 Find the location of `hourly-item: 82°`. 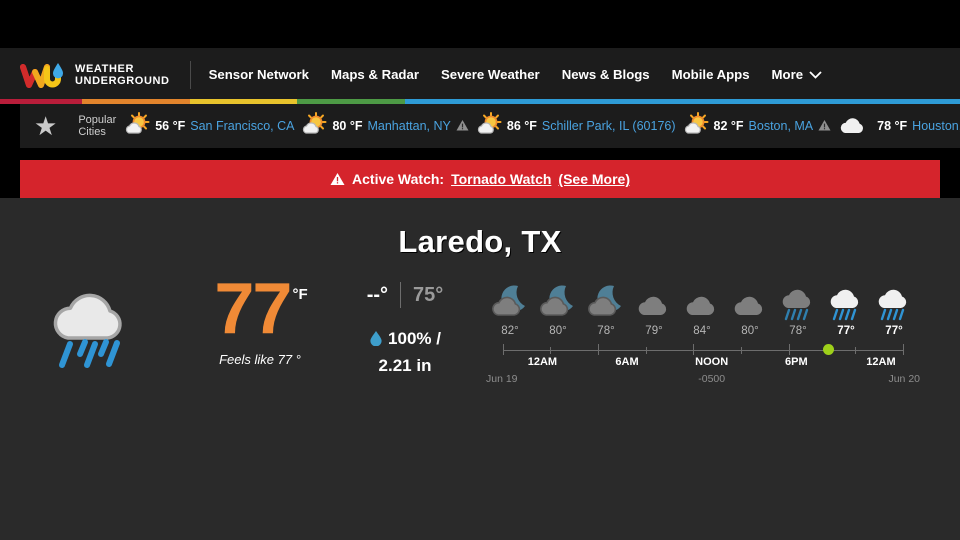

hourly-item: 82° is located at coordinates (510, 306).